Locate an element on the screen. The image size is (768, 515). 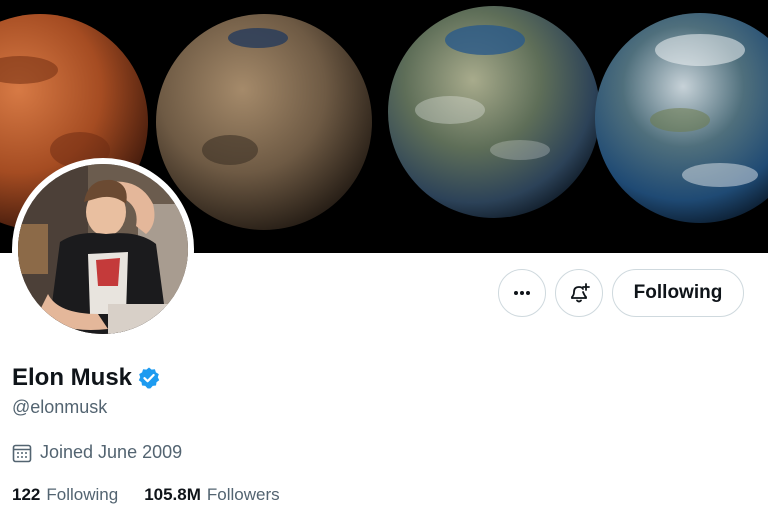
profile-handle: @elonmusk is located at coordinates (60, 407).